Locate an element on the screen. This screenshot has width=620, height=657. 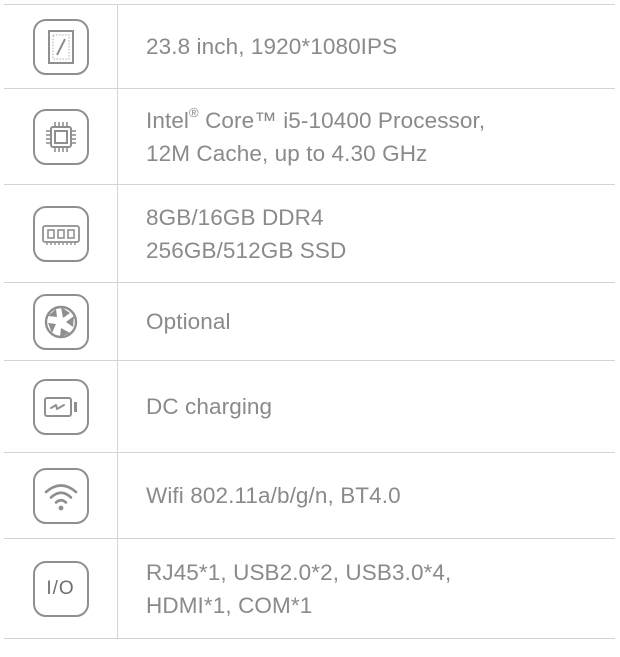
spec-text: Wifi 802.11a/b/g/n, BT4.0 is located at coordinates (366, 495).